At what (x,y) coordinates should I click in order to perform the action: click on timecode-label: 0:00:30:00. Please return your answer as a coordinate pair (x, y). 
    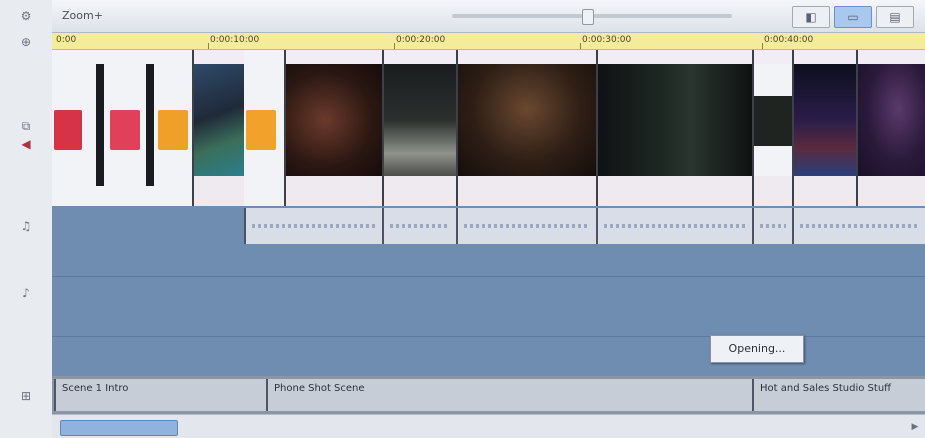
    Looking at the image, I should click on (607, 40).